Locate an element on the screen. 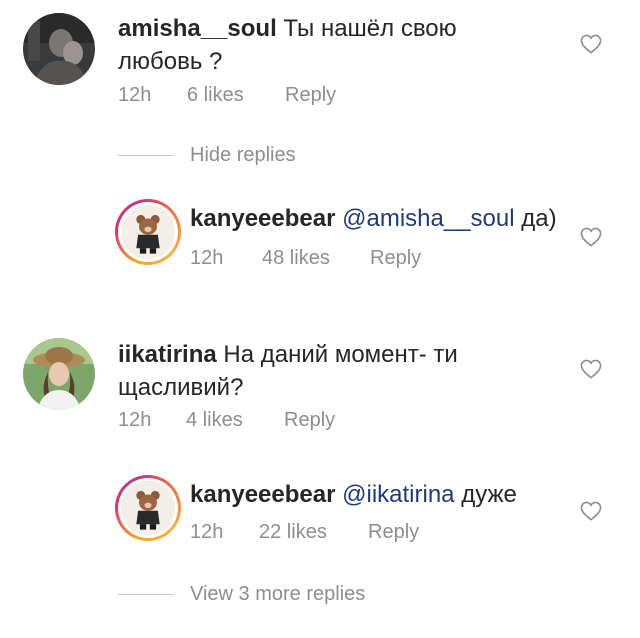 The height and width of the screenshot is (638, 640). comment-meta: 12h 4 likes Reply is located at coordinates (320, 422).